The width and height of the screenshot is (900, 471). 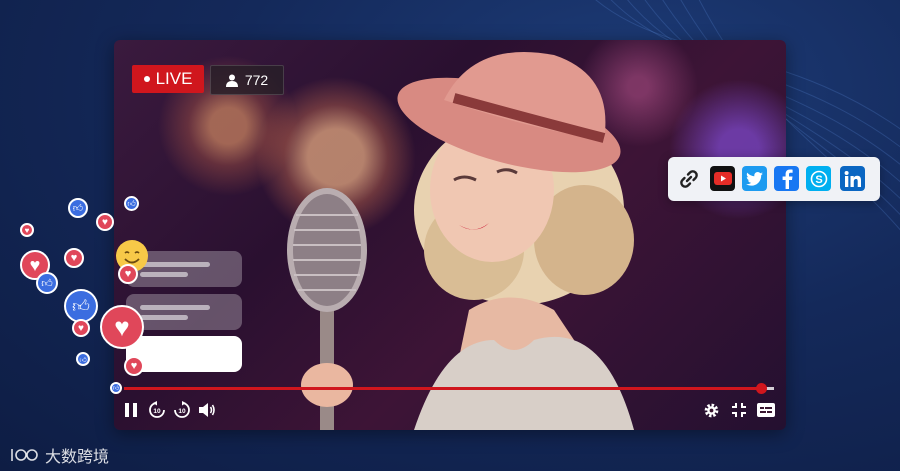 I want to click on exit-fullscreen-button, so click(x=739, y=410).